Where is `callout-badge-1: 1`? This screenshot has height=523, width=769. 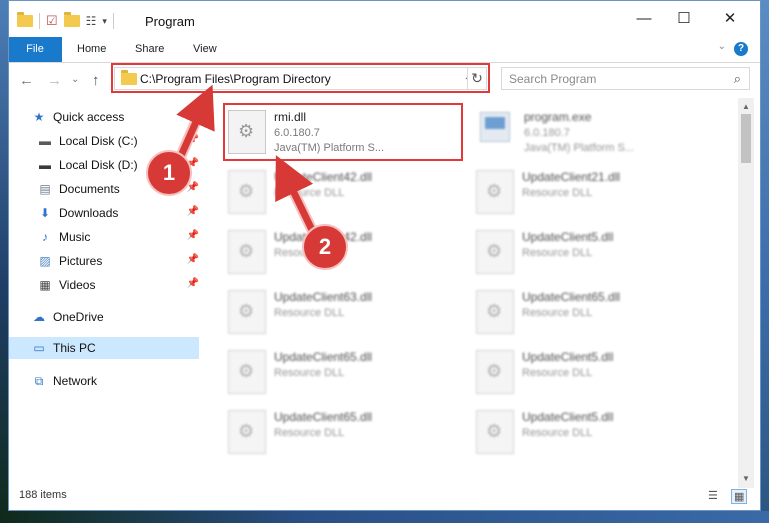 callout-badge-1: 1 is located at coordinates (169, 173).